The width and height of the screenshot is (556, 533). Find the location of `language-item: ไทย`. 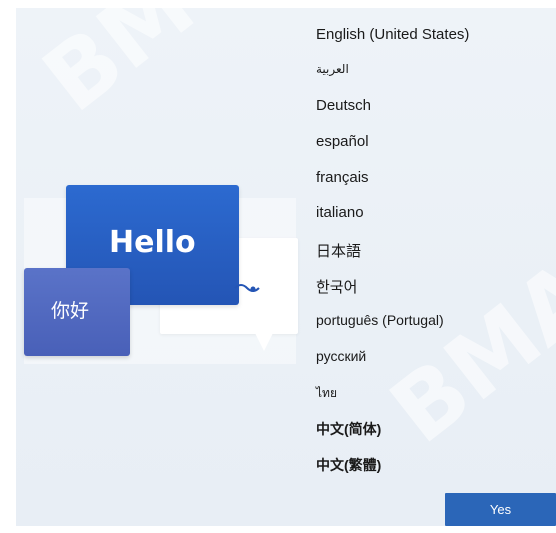

language-item: ไทย is located at coordinates (326, 393).